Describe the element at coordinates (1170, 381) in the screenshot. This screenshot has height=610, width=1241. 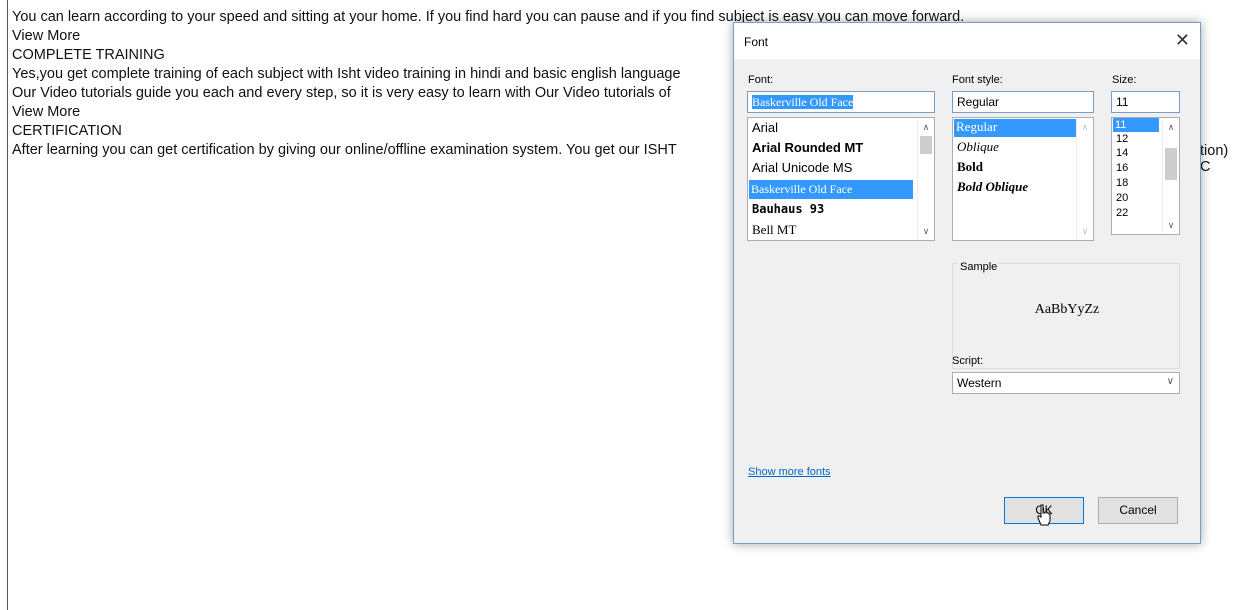
I see `chevron-down-icon: ∨` at that location.